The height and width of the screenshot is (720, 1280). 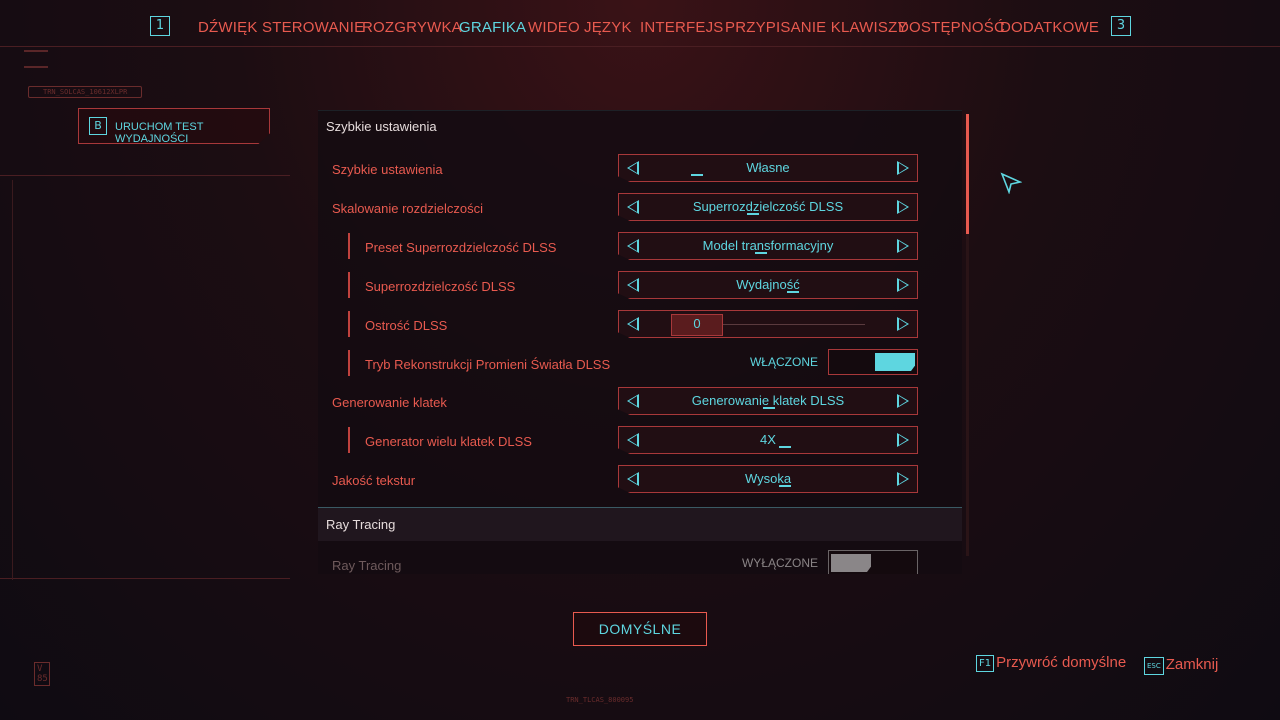 I want to click on dlss-quality-value: Wydajność, so click(x=768, y=284).